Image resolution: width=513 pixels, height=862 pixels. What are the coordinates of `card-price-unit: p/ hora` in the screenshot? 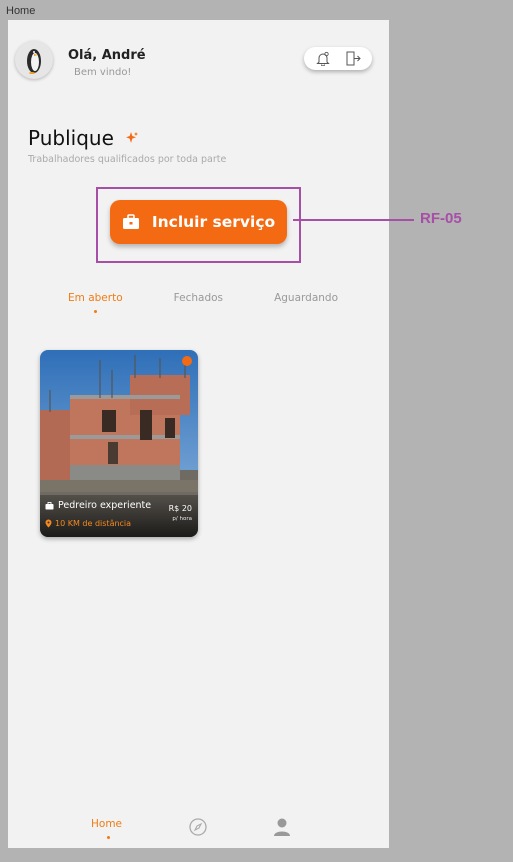 It's located at (182, 519).